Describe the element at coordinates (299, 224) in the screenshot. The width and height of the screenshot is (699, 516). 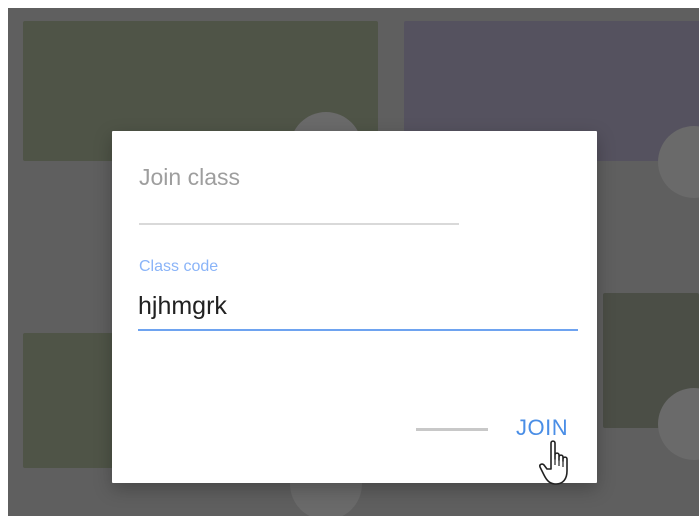
I see `divider` at that location.